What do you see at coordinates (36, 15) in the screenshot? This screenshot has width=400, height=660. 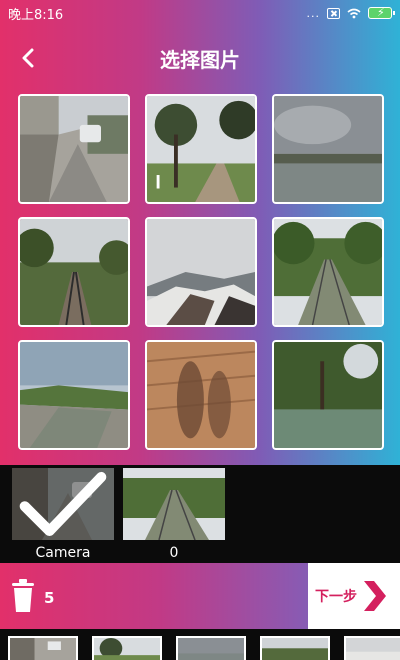 I see `status-time: 晚上8:16` at bounding box center [36, 15].